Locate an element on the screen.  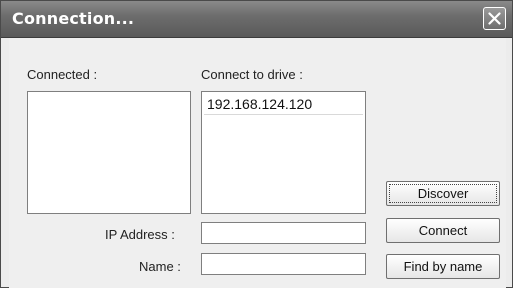
ip-address-label: IP Address : is located at coordinates (140, 234).